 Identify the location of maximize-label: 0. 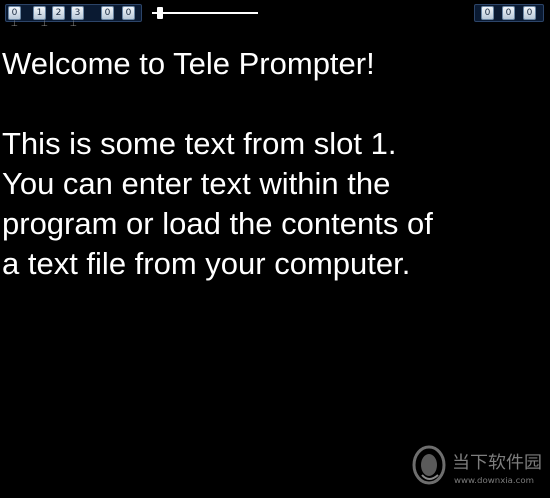
(508, 13).